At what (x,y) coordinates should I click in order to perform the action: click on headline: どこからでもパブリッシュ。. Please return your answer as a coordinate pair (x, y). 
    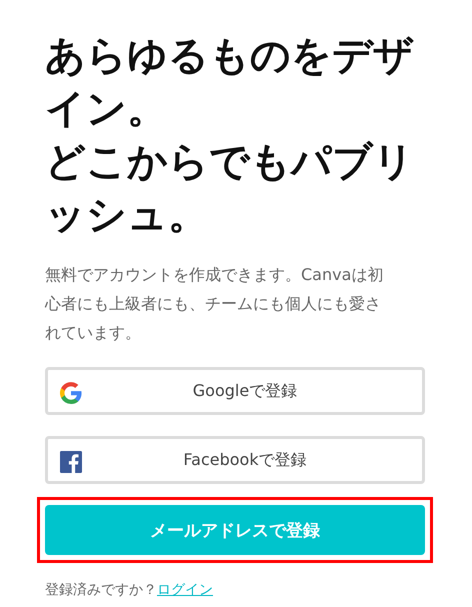
    Looking at the image, I should click on (230, 189).